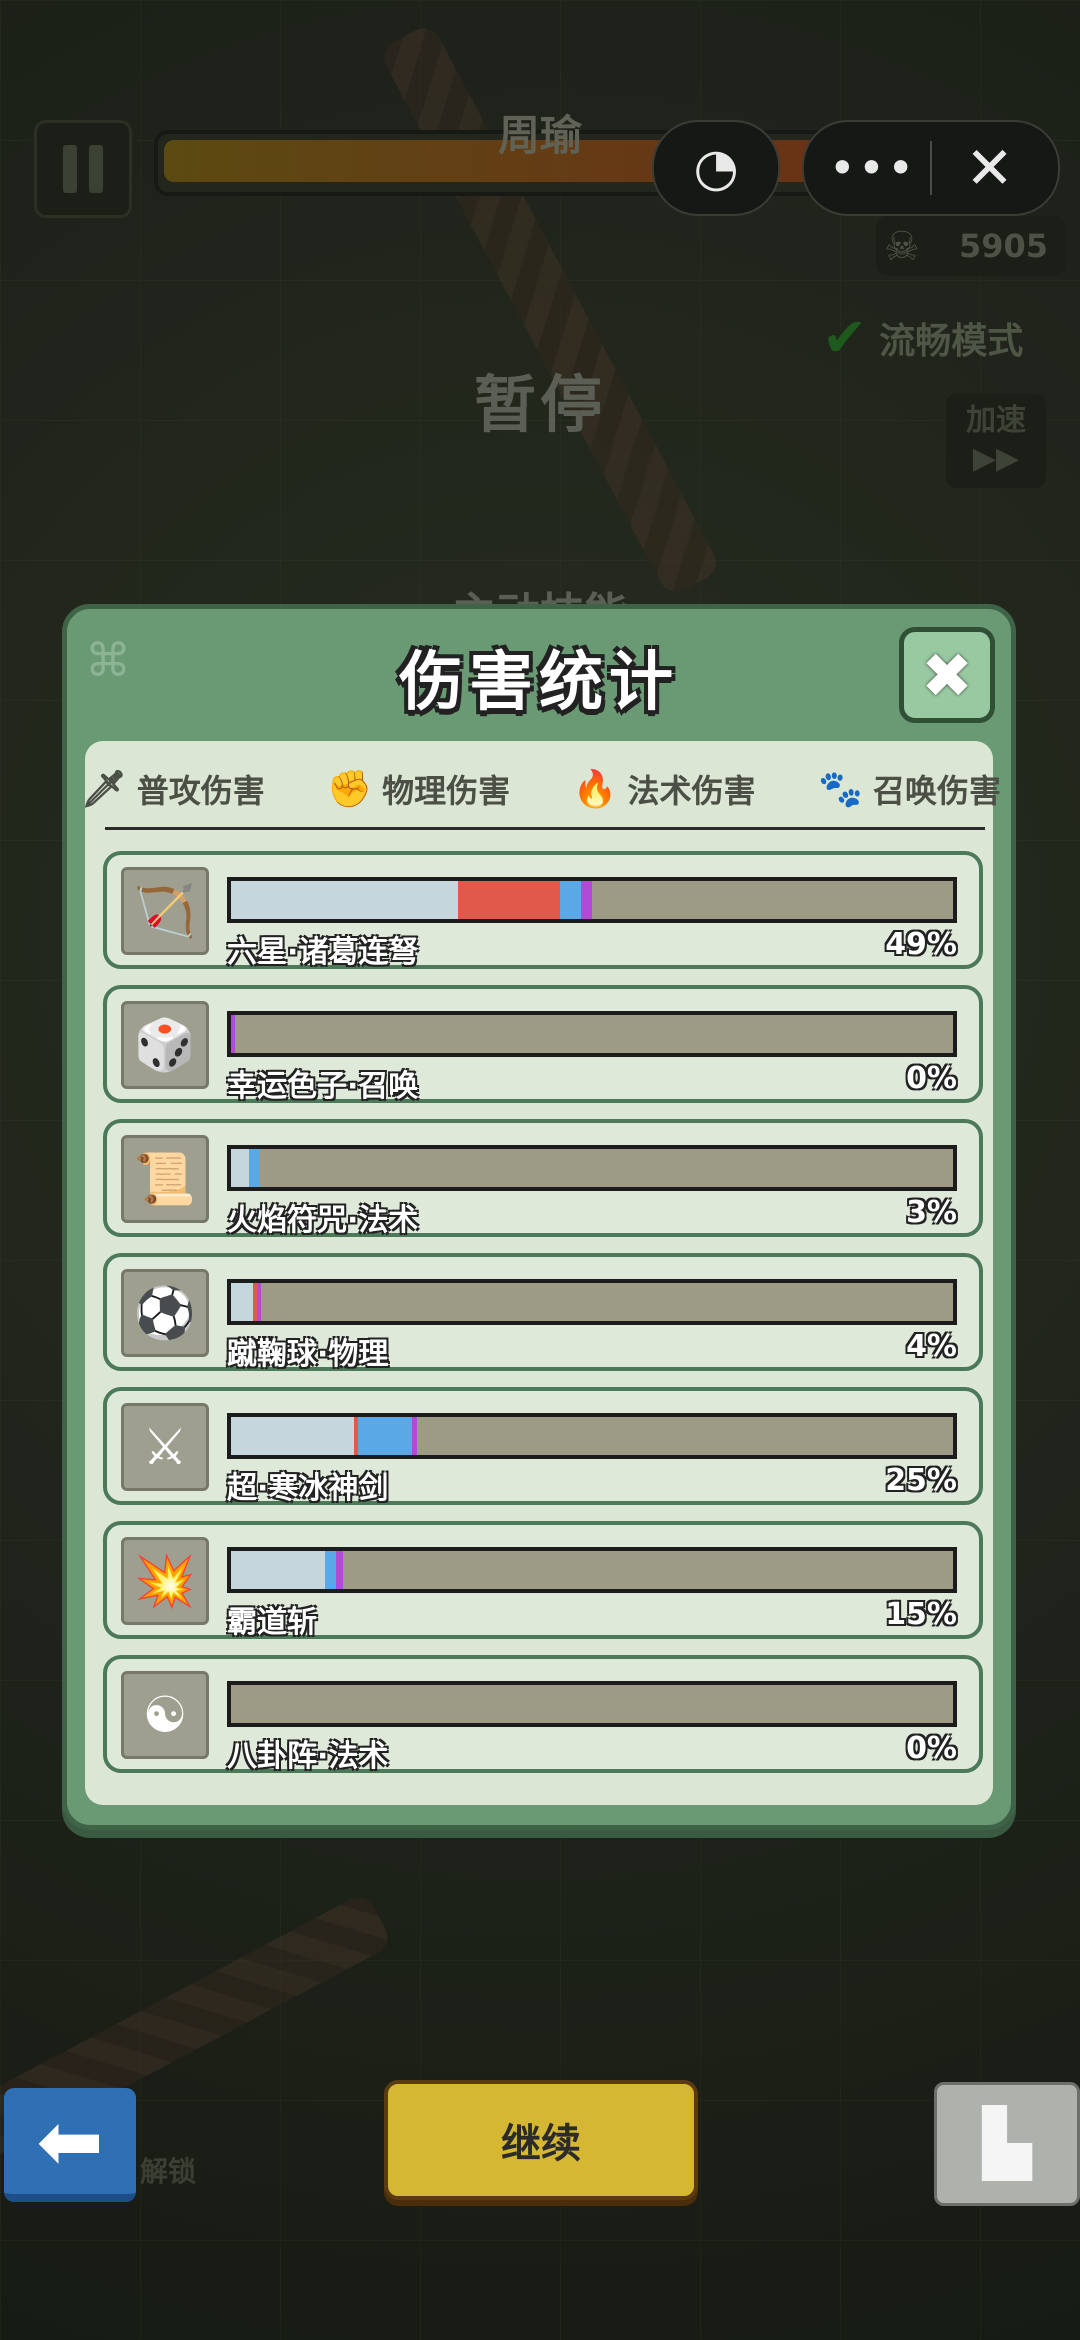 The width and height of the screenshot is (1080, 2340). What do you see at coordinates (272, 1622) in the screenshot?
I see `skill-name: 霸道斩` at bounding box center [272, 1622].